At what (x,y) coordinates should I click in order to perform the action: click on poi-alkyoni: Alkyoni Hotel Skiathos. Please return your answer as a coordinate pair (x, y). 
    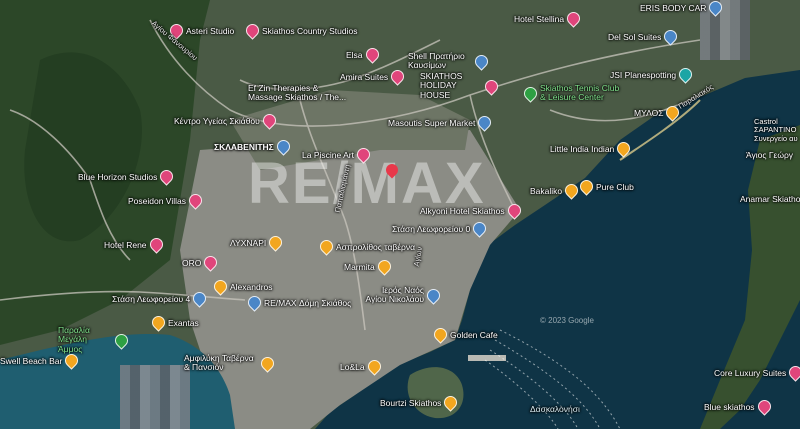
    Looking at the image, I should click on (472, 210).